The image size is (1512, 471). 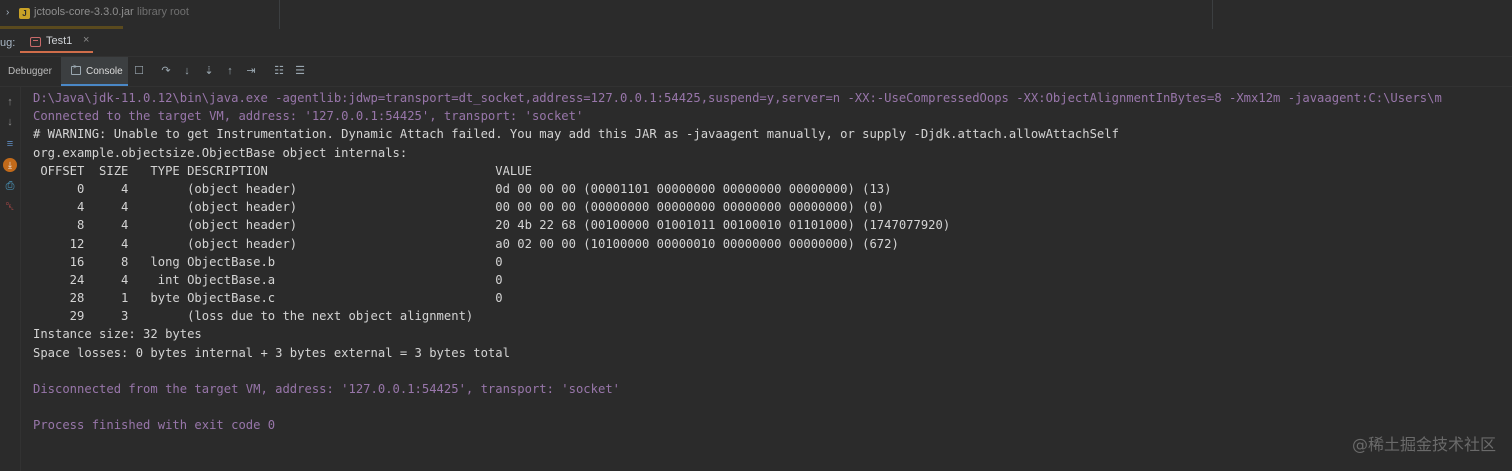 What do you see at coordinates (10, 102) in the screenshot?
I see `up-arrow-icon: ↑` at bounding box center [10, 102].